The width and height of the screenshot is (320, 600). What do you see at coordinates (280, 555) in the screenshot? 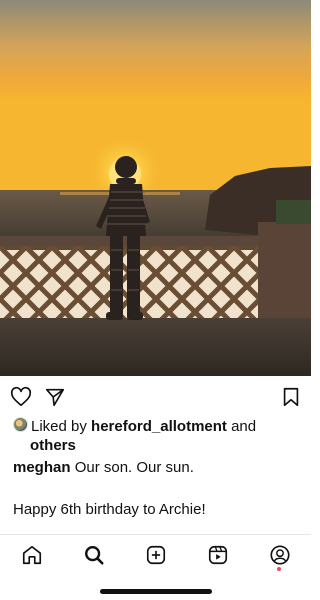
I see `profile-icon` at bounding box center [280, 555].